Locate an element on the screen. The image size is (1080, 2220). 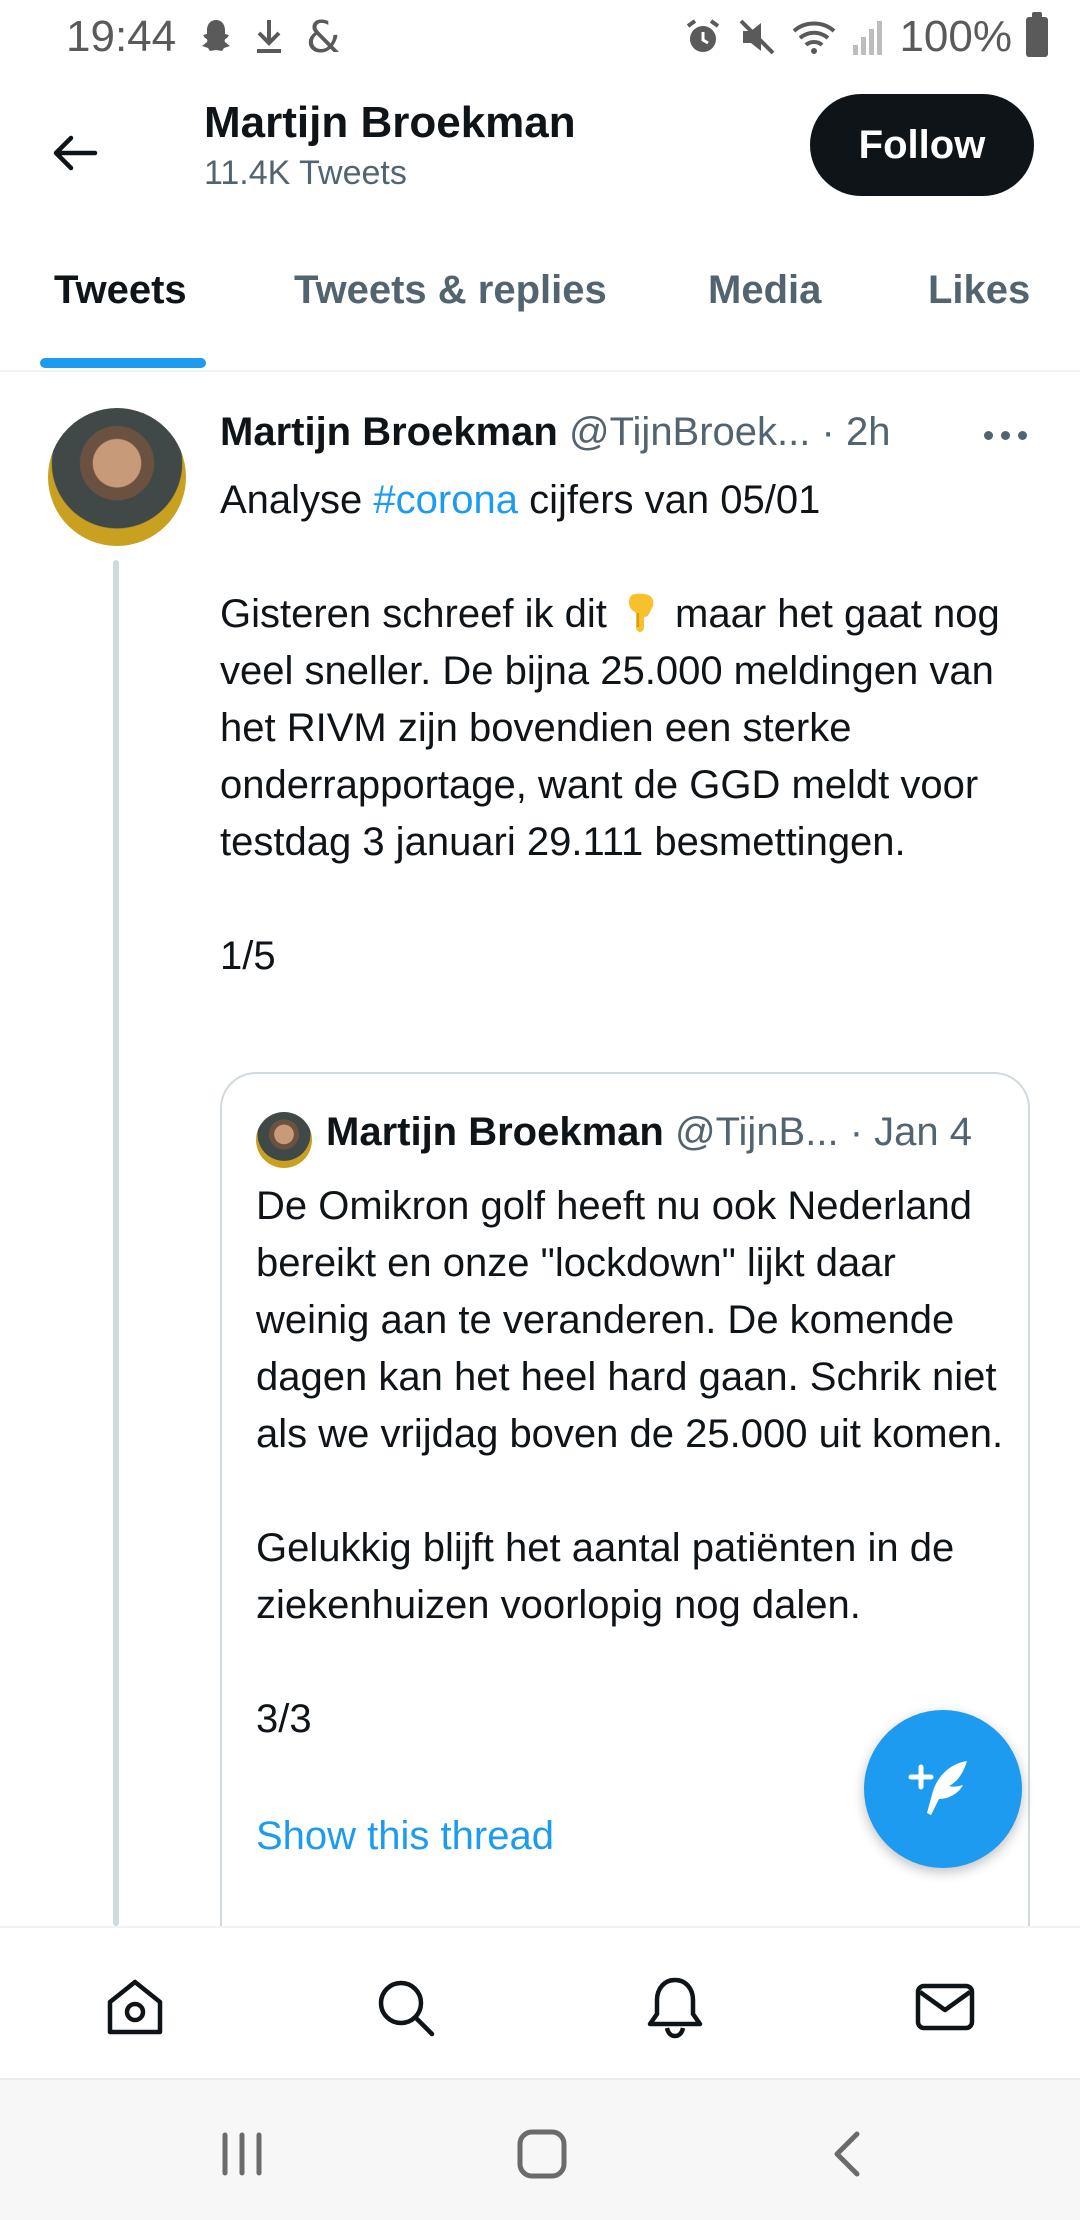
show-thread-link: Show this thread is located at coordinates (405, 1836).